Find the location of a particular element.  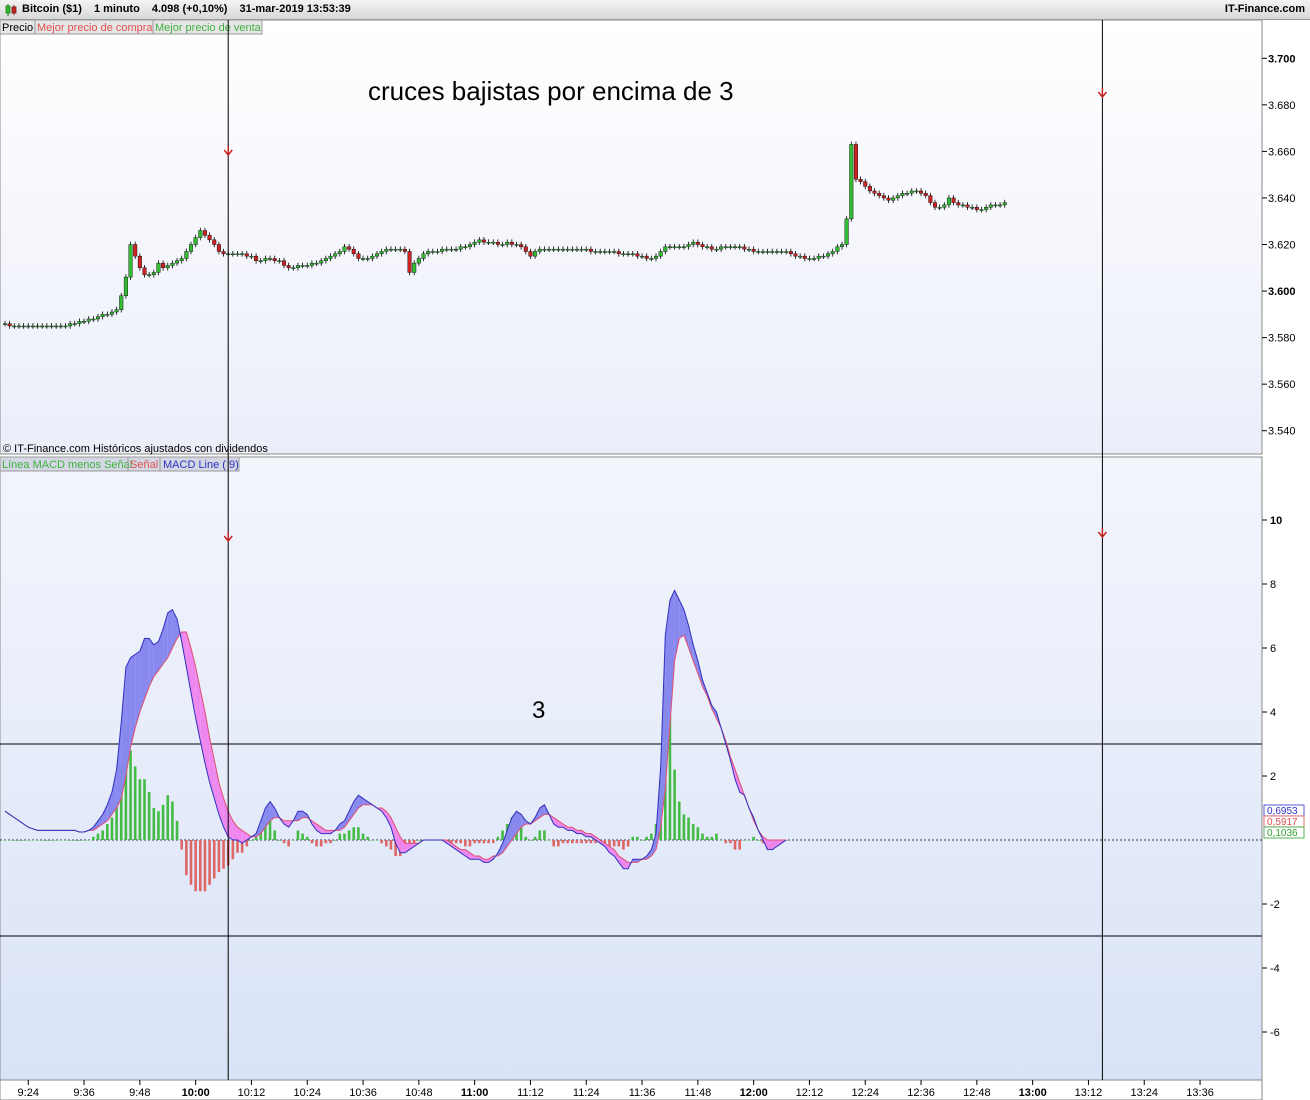

x-tick-label: 11:48 is located at coordinates (697, 1093).